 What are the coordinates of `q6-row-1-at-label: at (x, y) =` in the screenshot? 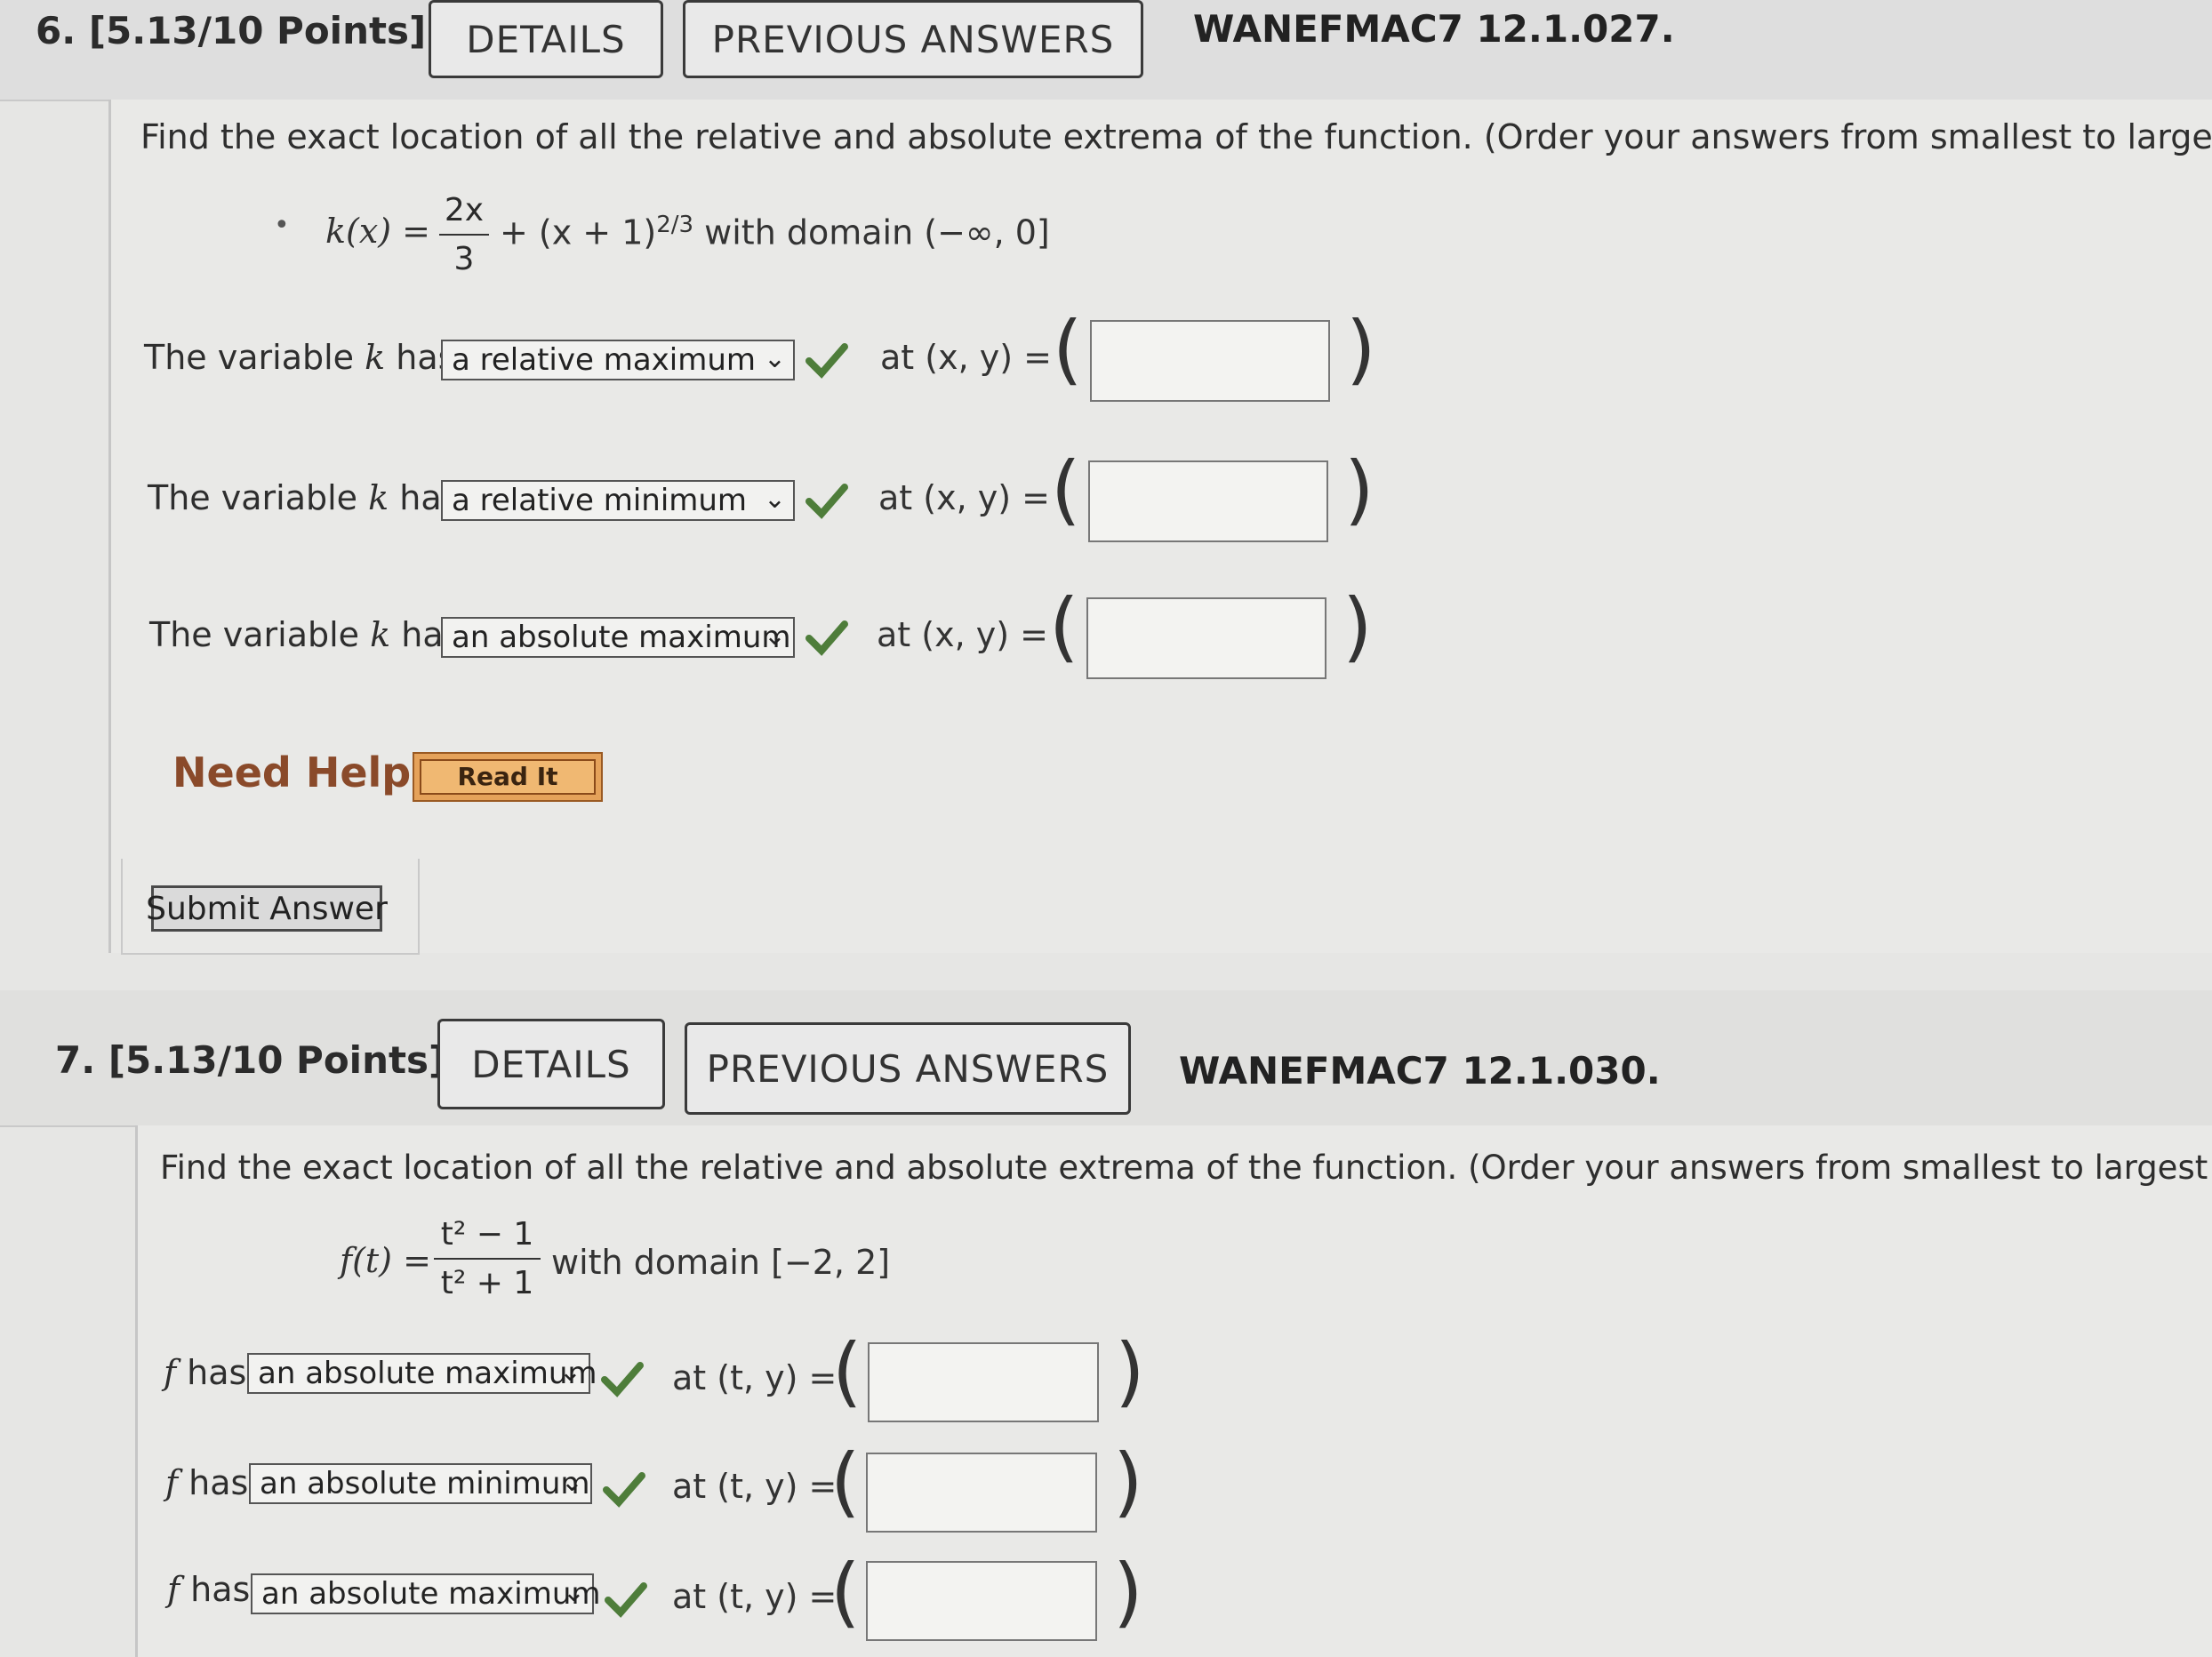 It's located at (966, 357).